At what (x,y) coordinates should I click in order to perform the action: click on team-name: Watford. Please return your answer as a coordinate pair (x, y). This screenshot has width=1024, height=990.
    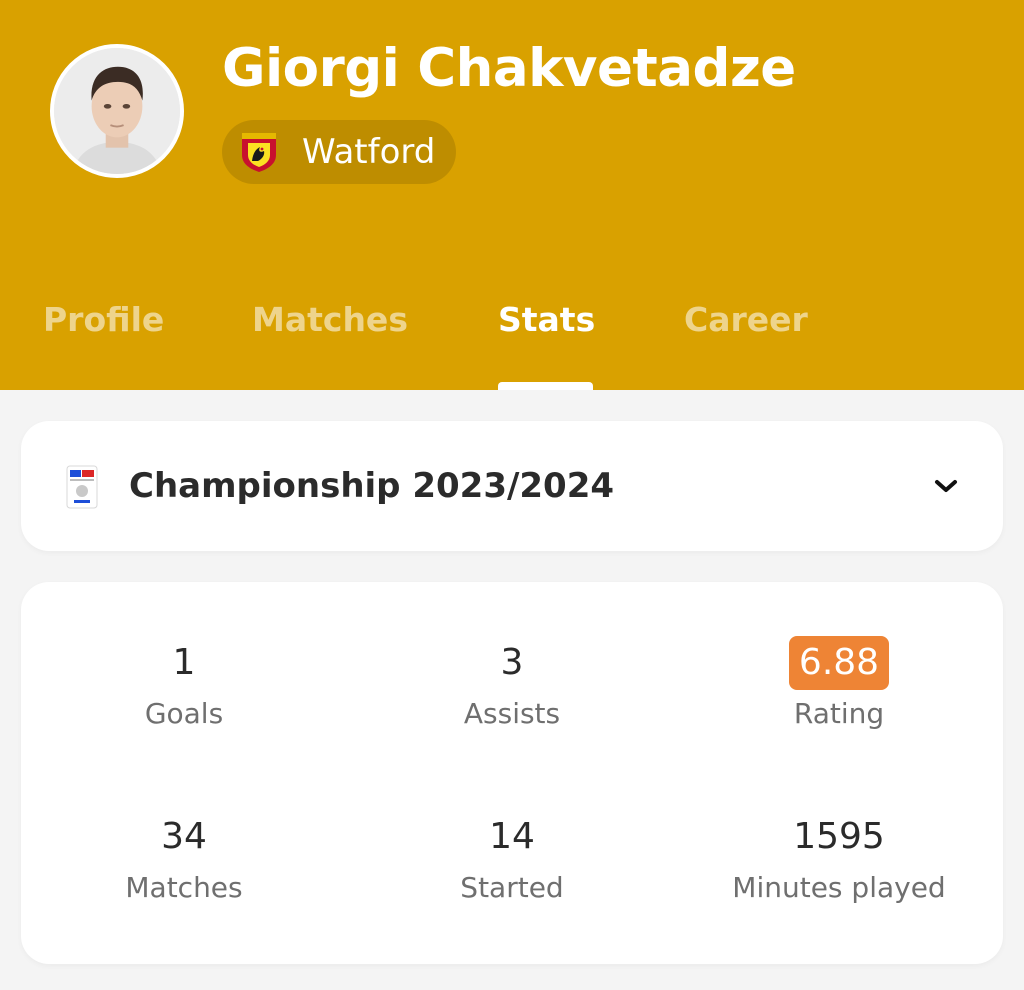
    Looking at the image, I should click on (369, 152).